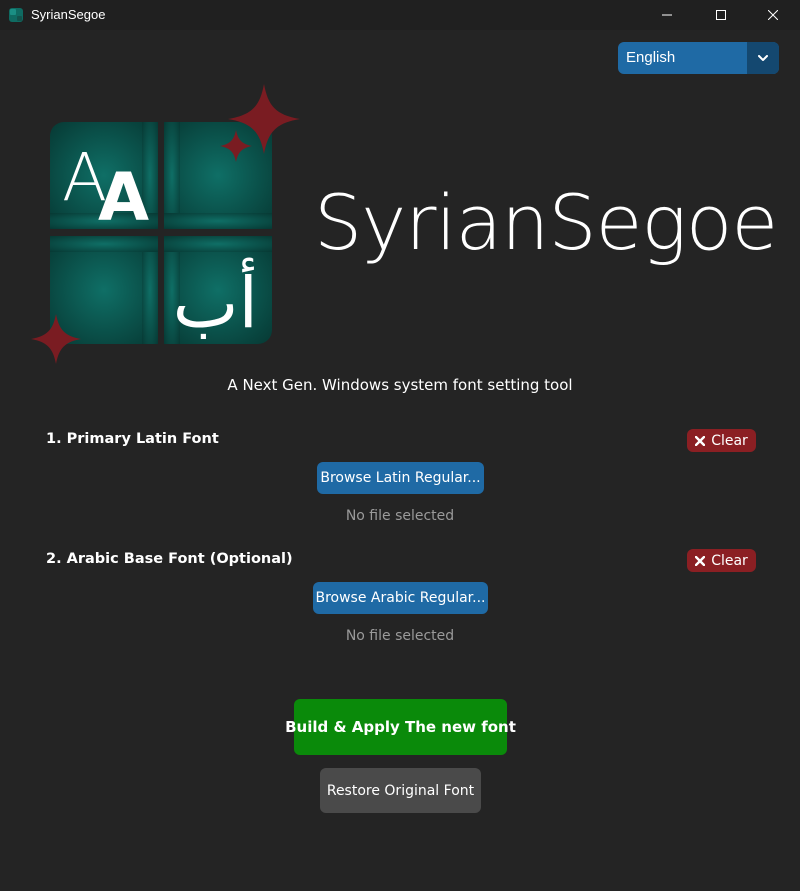  I want to click on app-icon, so click(16, 15).